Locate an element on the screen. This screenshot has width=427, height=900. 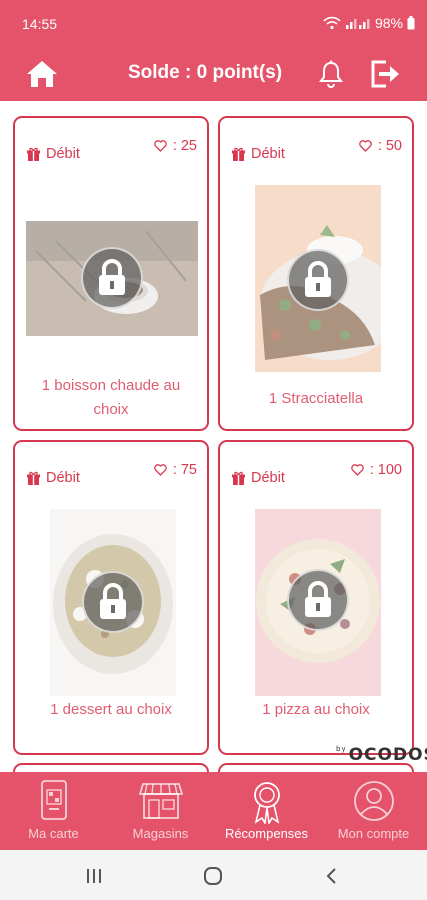
home-circle-icon is located at coordinates (213, 876).